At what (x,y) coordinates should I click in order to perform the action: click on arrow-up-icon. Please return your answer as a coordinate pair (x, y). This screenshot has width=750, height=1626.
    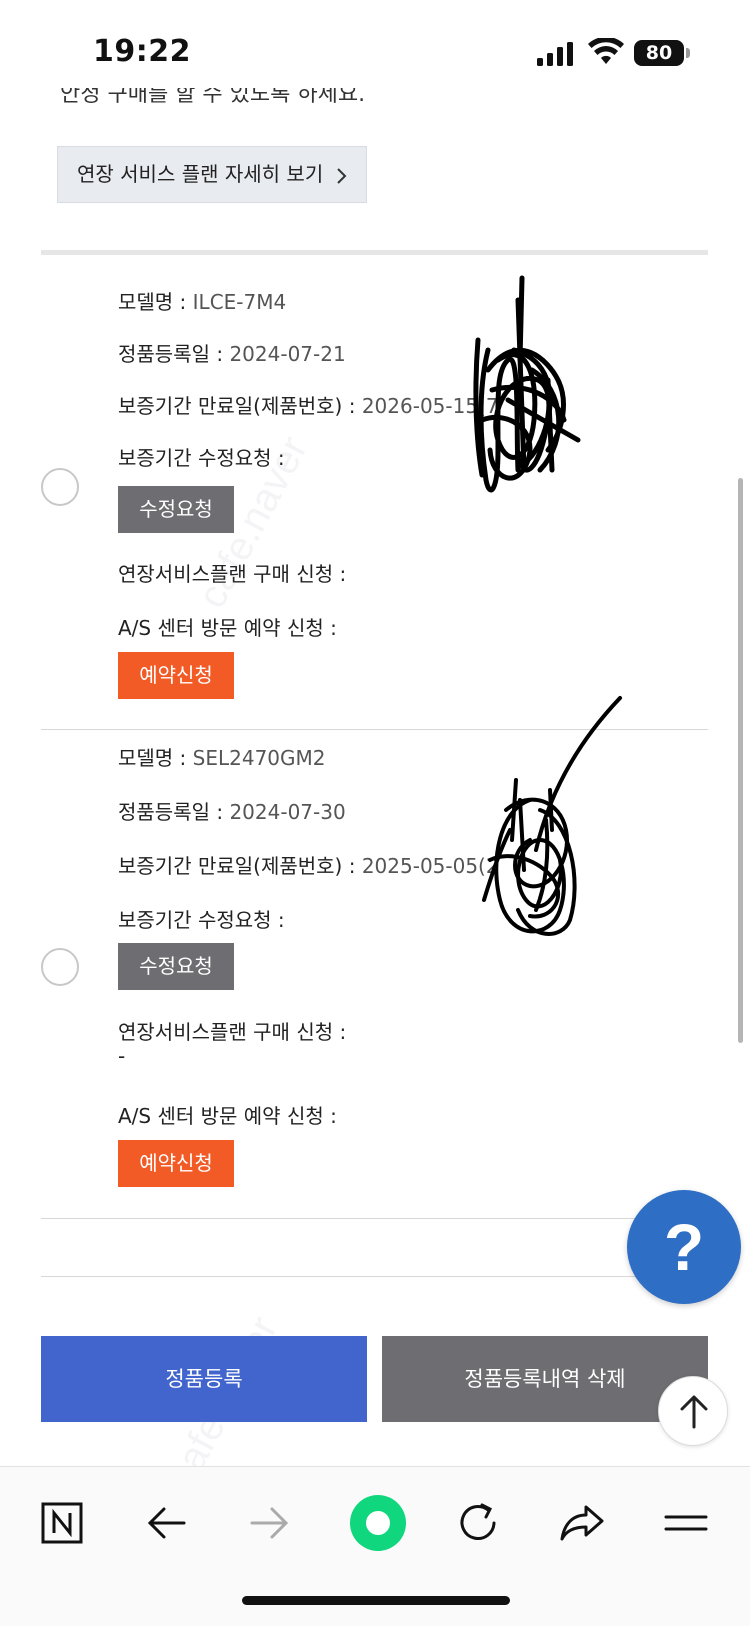
    Looking at the image, I should click on (694, 1412).